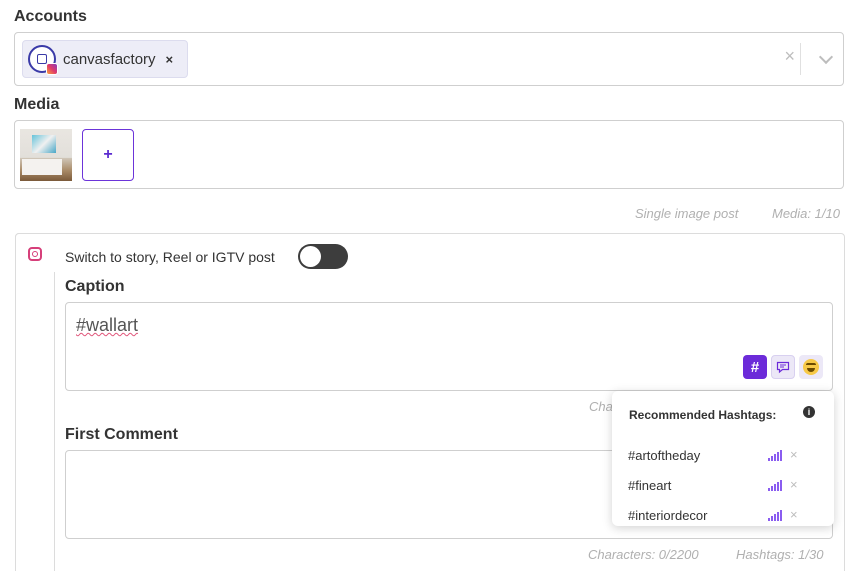 The width and height of the screenshot is (852, 571). I want to click on comment-svg, so click(783, 367).